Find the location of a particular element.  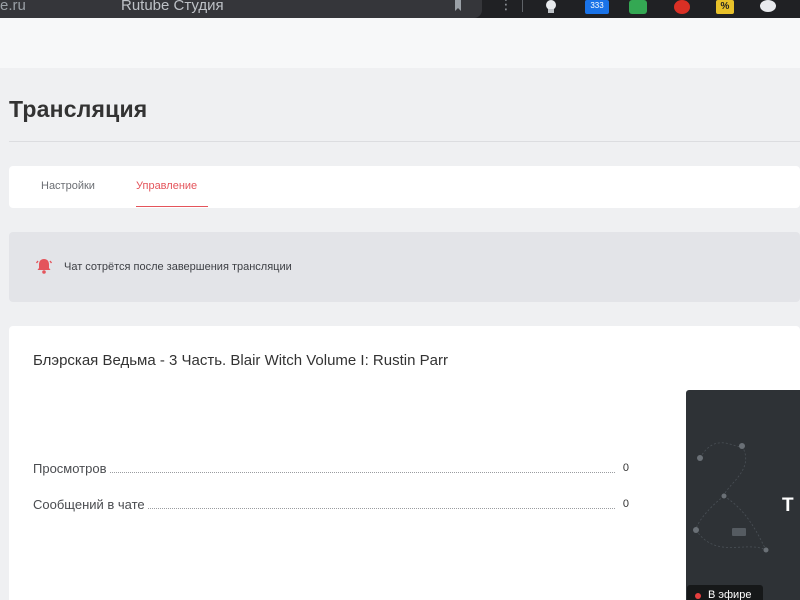

live-status-badge: В эфире is located at coordinates (725, 592).